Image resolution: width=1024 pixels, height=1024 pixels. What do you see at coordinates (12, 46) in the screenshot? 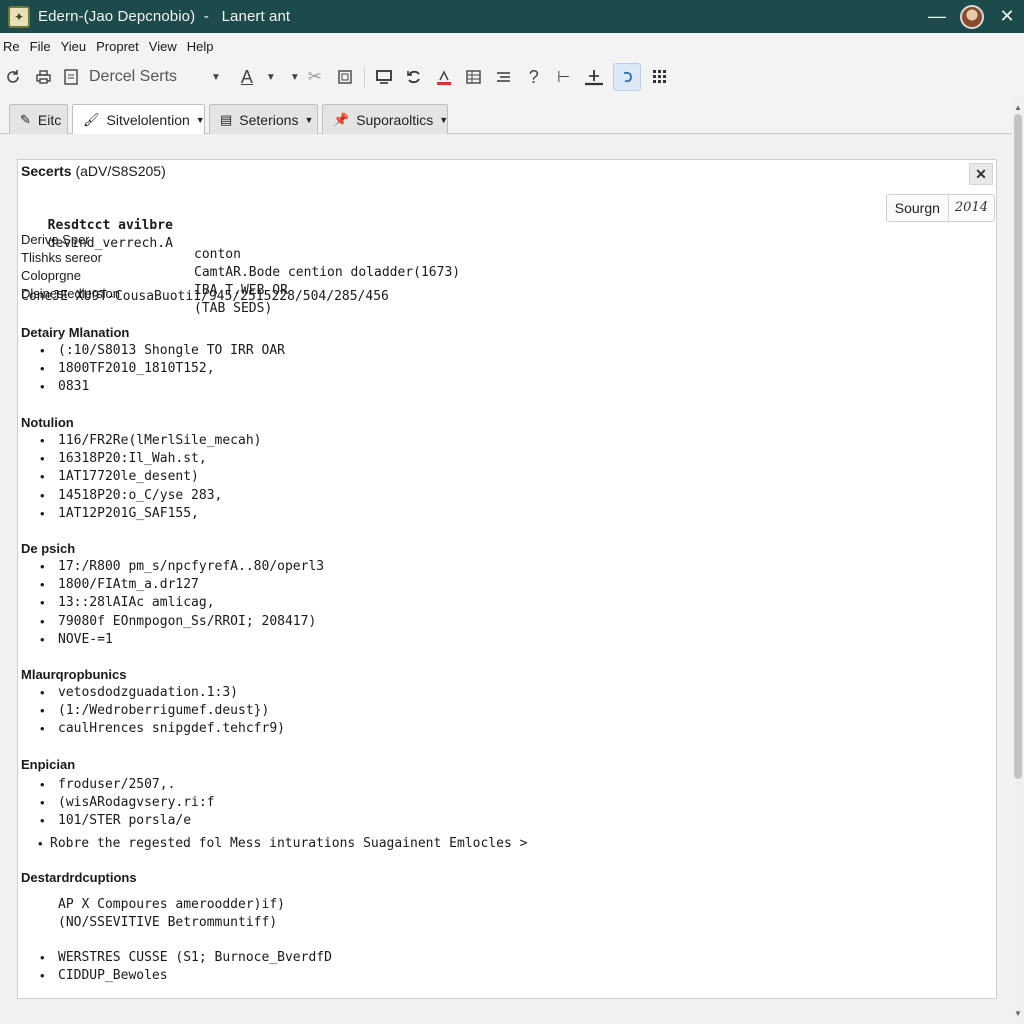
I see `menu-item-re: Re` at bounding box center [12, 46].